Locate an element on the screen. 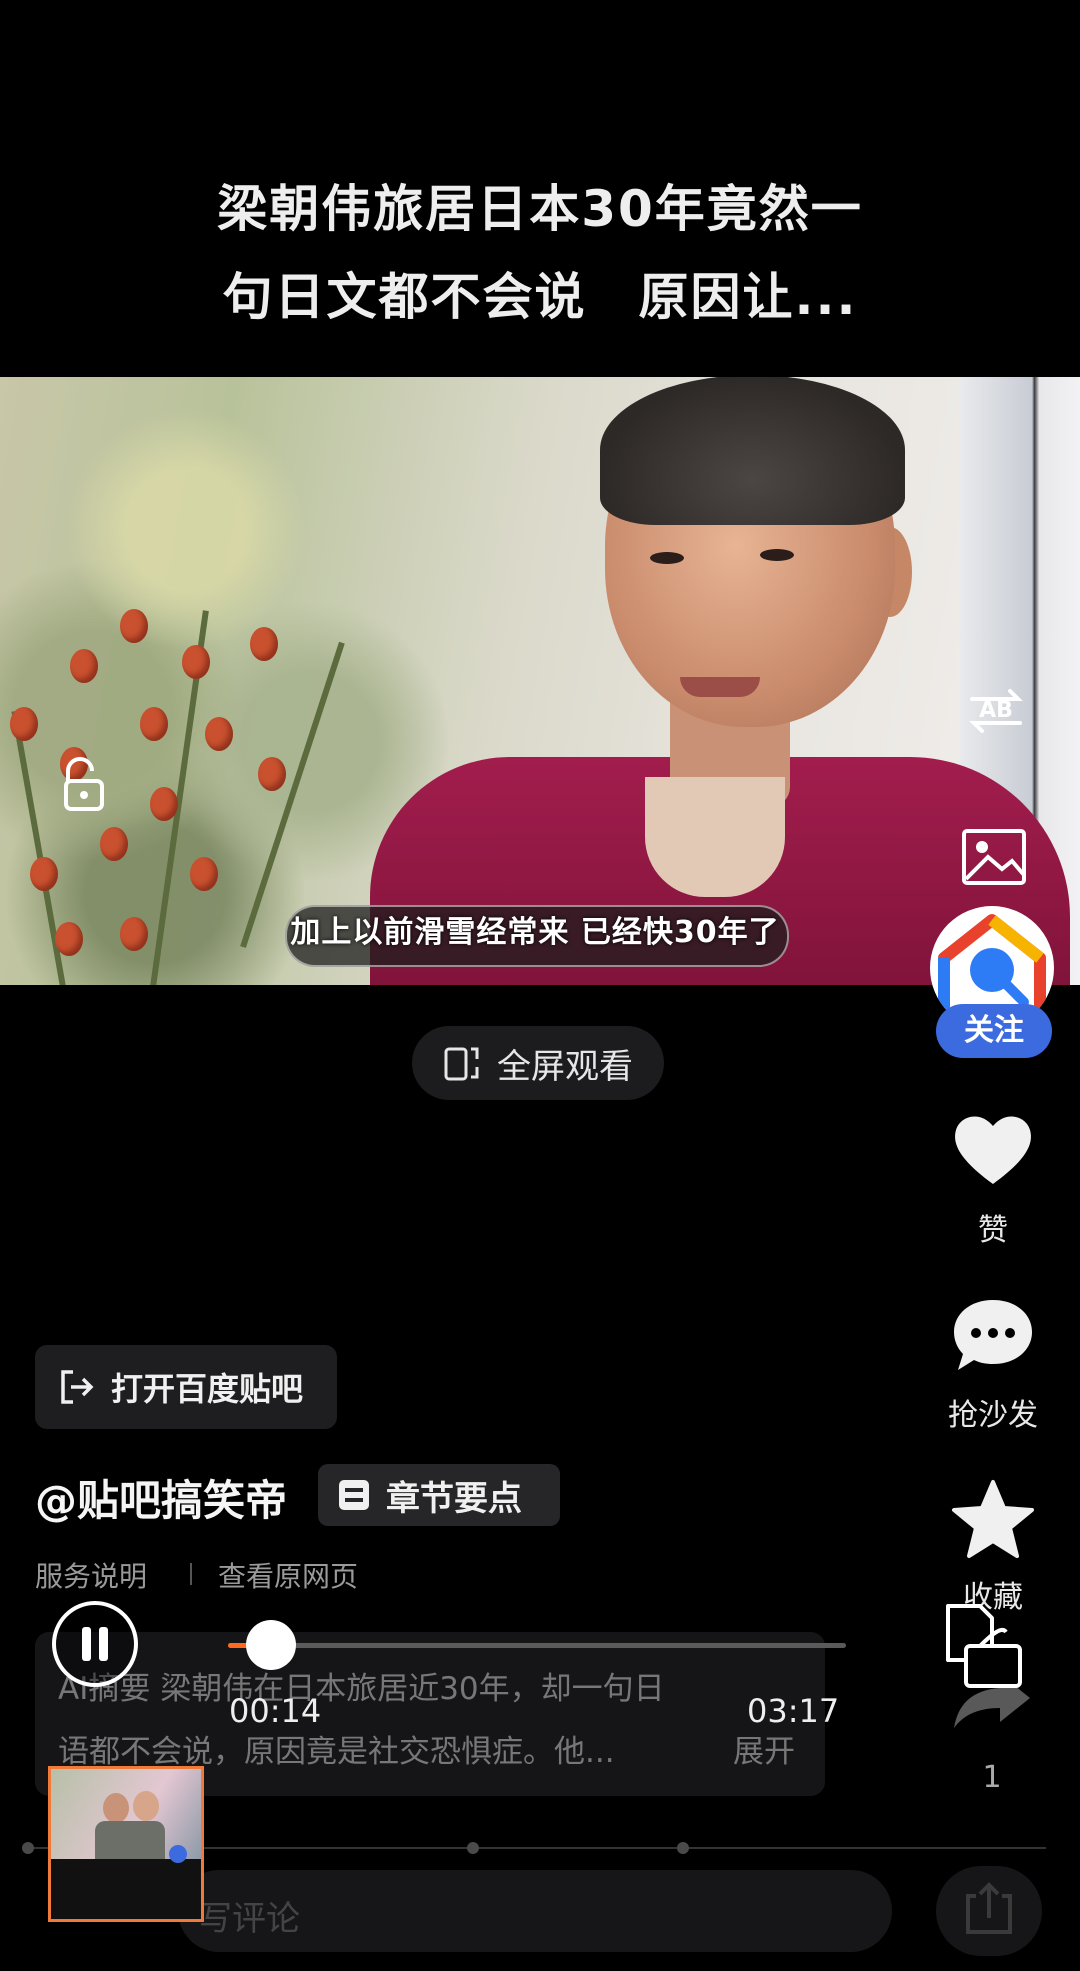 The image size is (1080, 1971). chapter-points-button: 章节要点 is located at coordinates (439, 1495).